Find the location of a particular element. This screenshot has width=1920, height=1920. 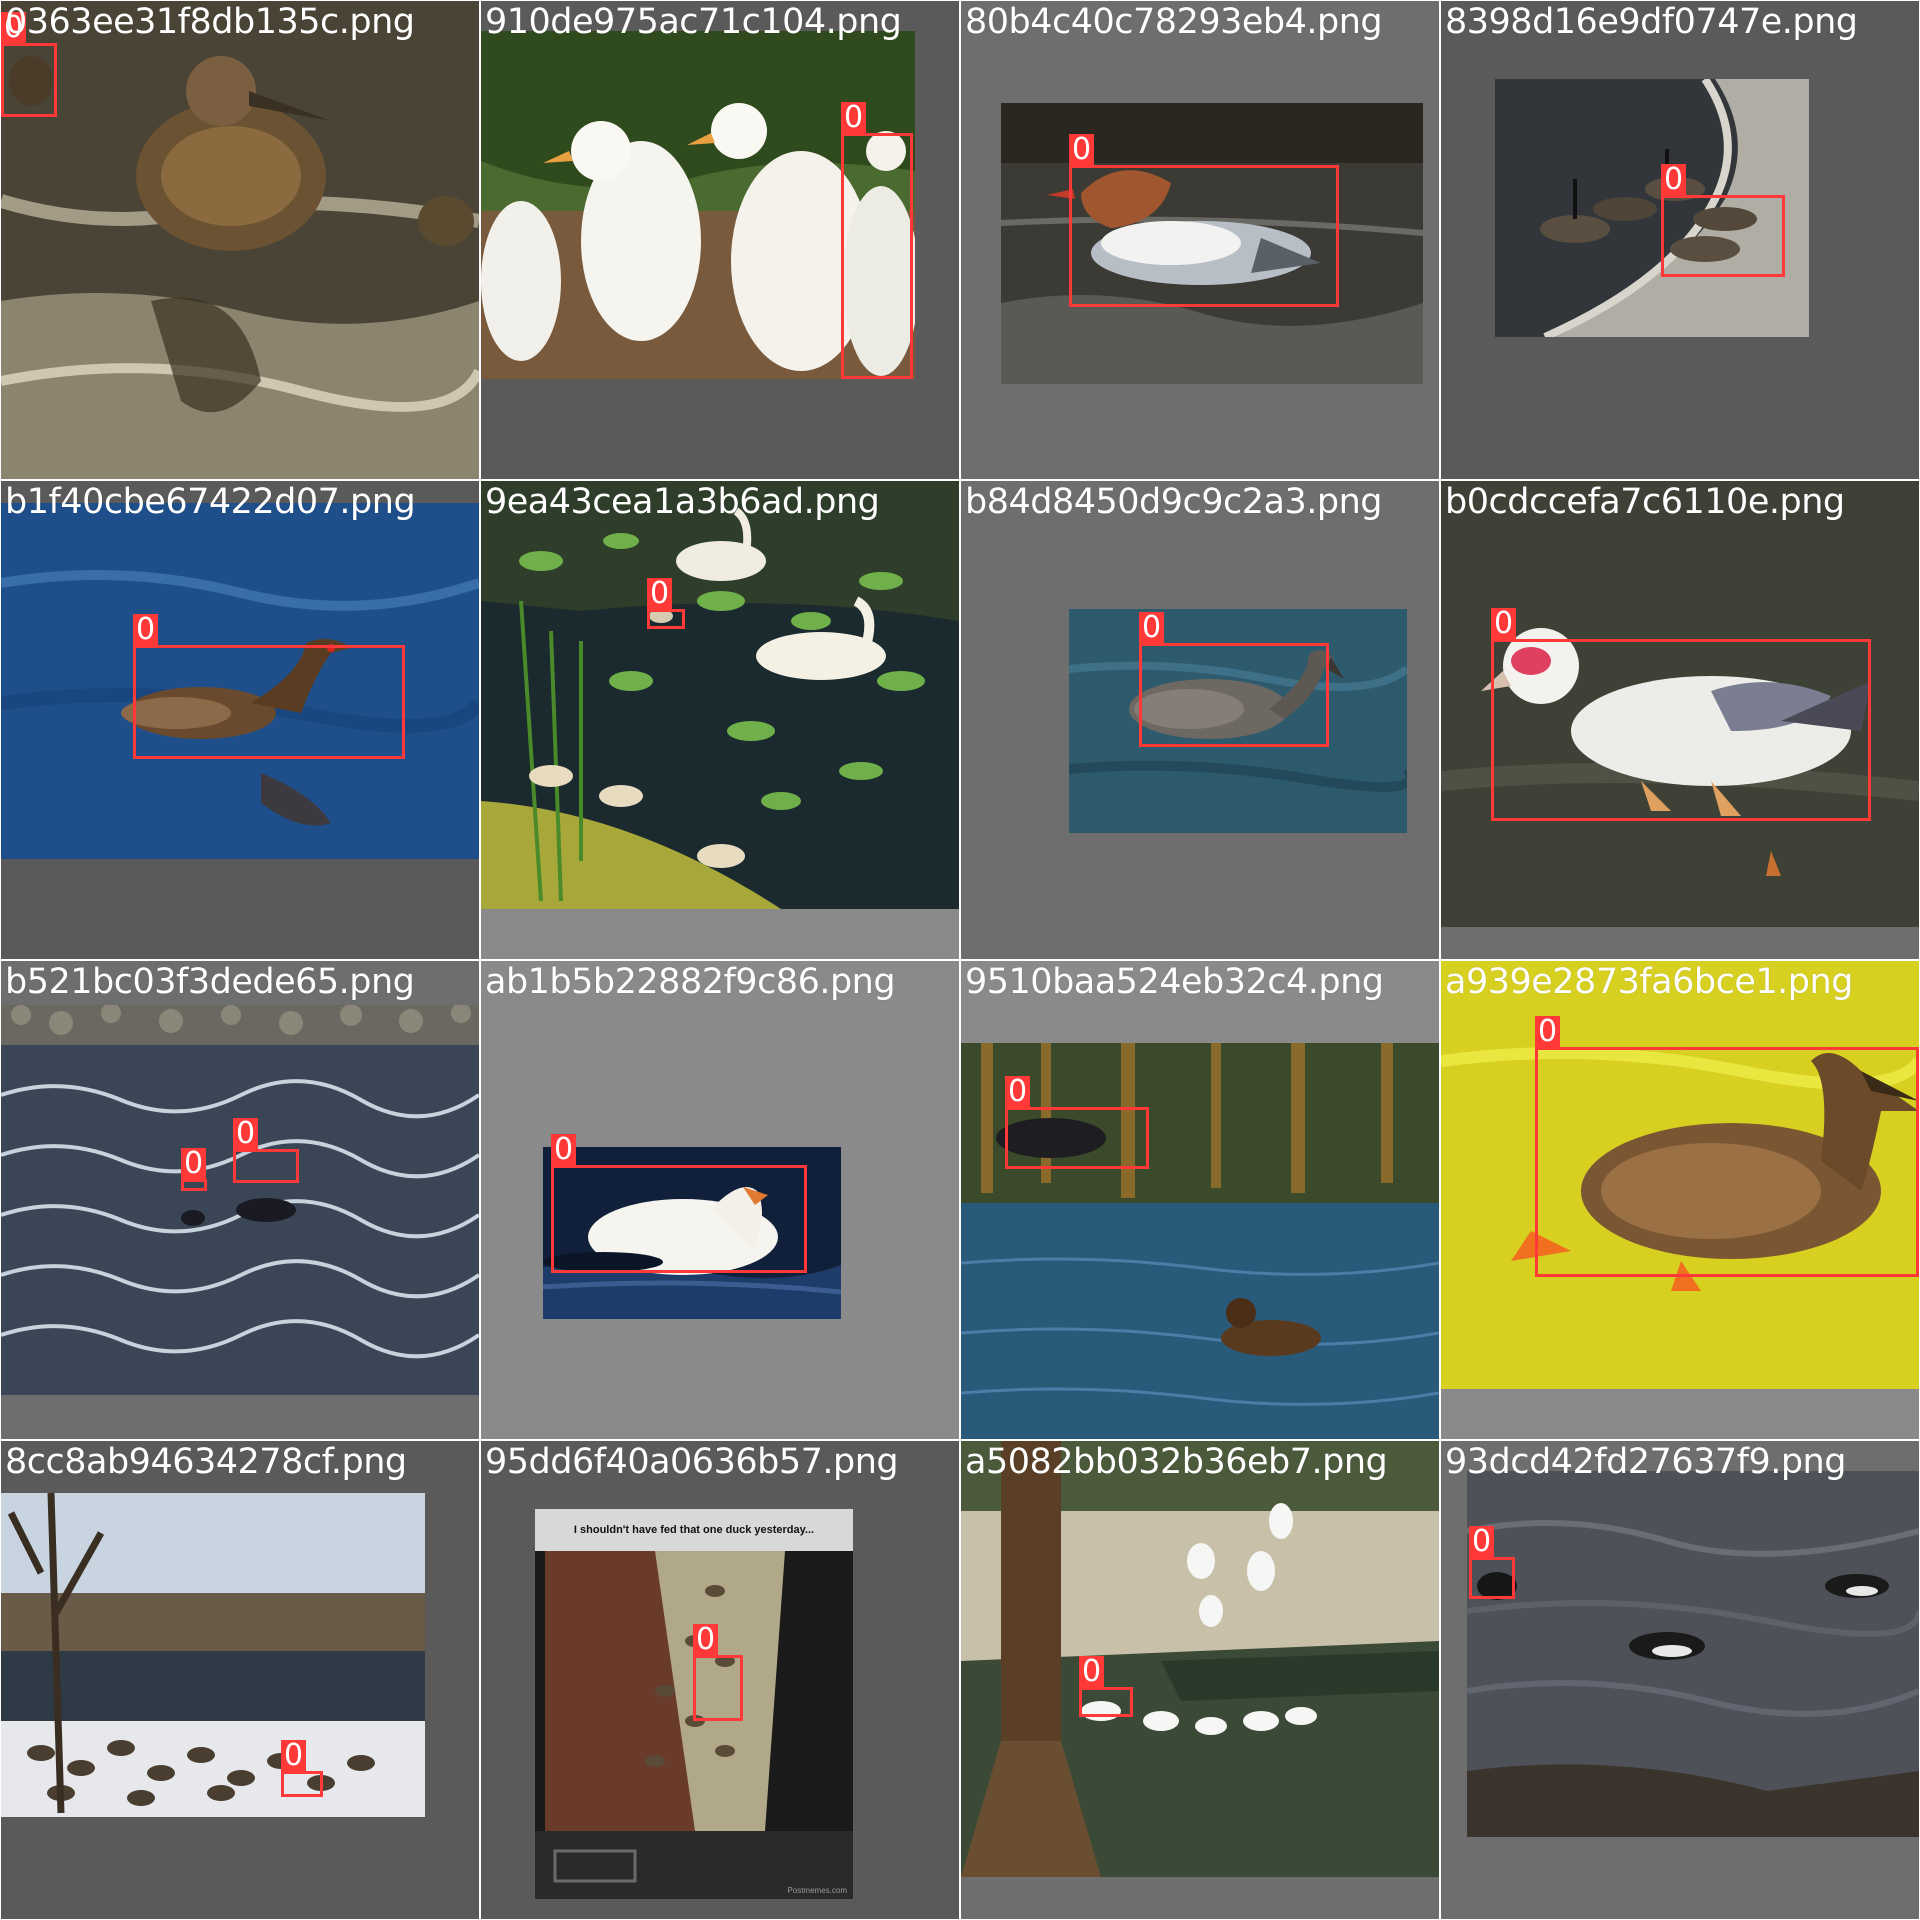

mosaic-tile: 0 8cc8ab94634278cf.png is located at coordinates (240, 1680).